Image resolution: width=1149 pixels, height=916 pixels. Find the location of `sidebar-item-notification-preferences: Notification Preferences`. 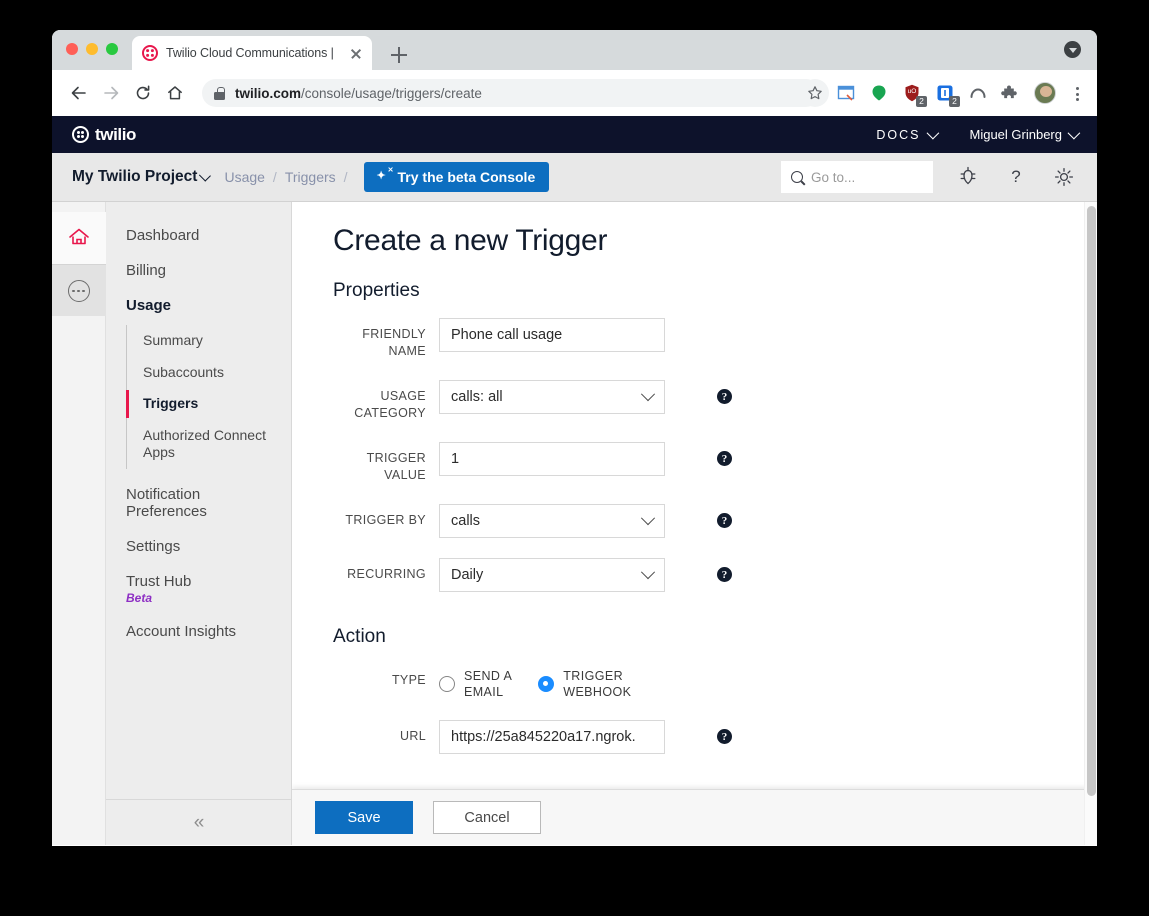

sidebar-item-notification-preferences: Notification Preferences is located at coordinates (198, 503).